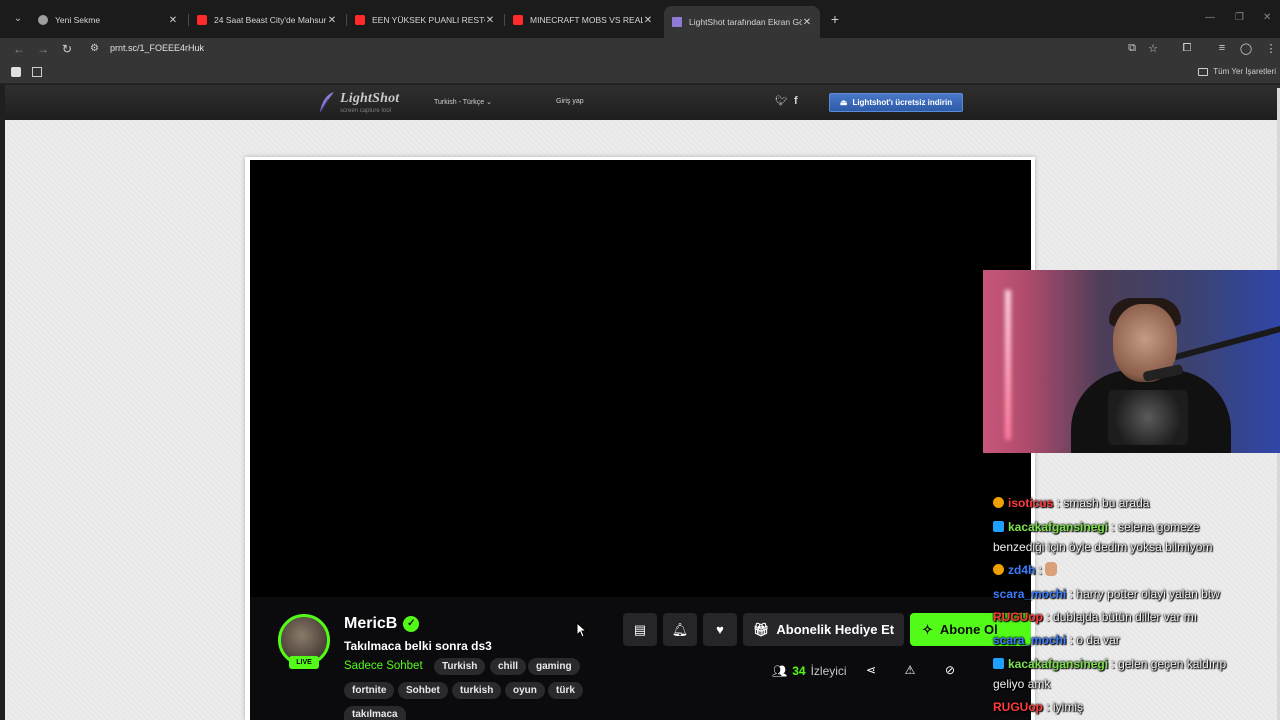 The width and height of the screenshot is (1280, 720). I want to click on reload-icon: ↻, so click(67, 49).